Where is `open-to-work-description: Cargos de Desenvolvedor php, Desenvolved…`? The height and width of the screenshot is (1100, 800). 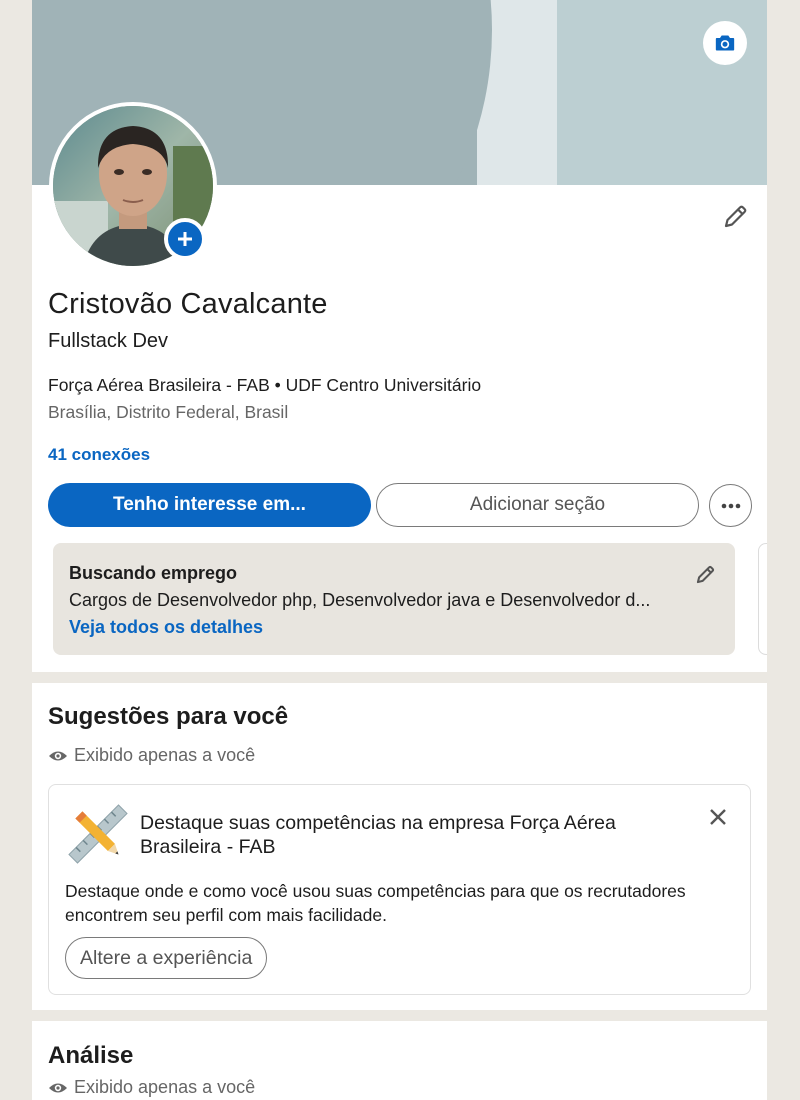
open-to-work-description: Cargos de Desenvolvedor php, Desenvolved… is located at coordinates (360, 600).